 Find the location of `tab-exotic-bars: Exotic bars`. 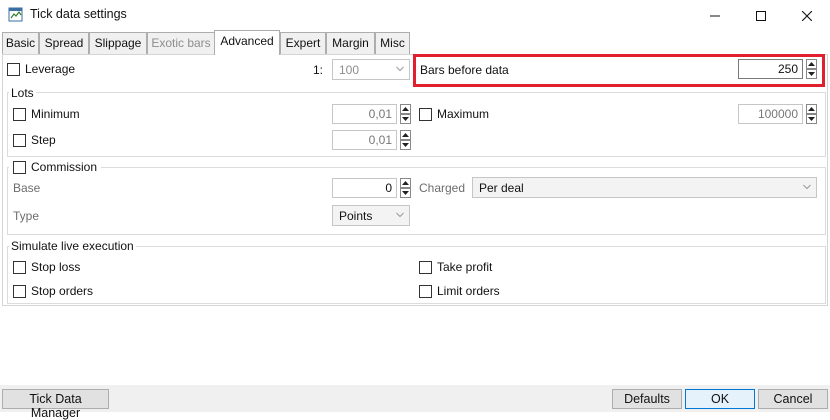

tab-exotic-bars: Exotic bars is located at coordinates (181, 43).